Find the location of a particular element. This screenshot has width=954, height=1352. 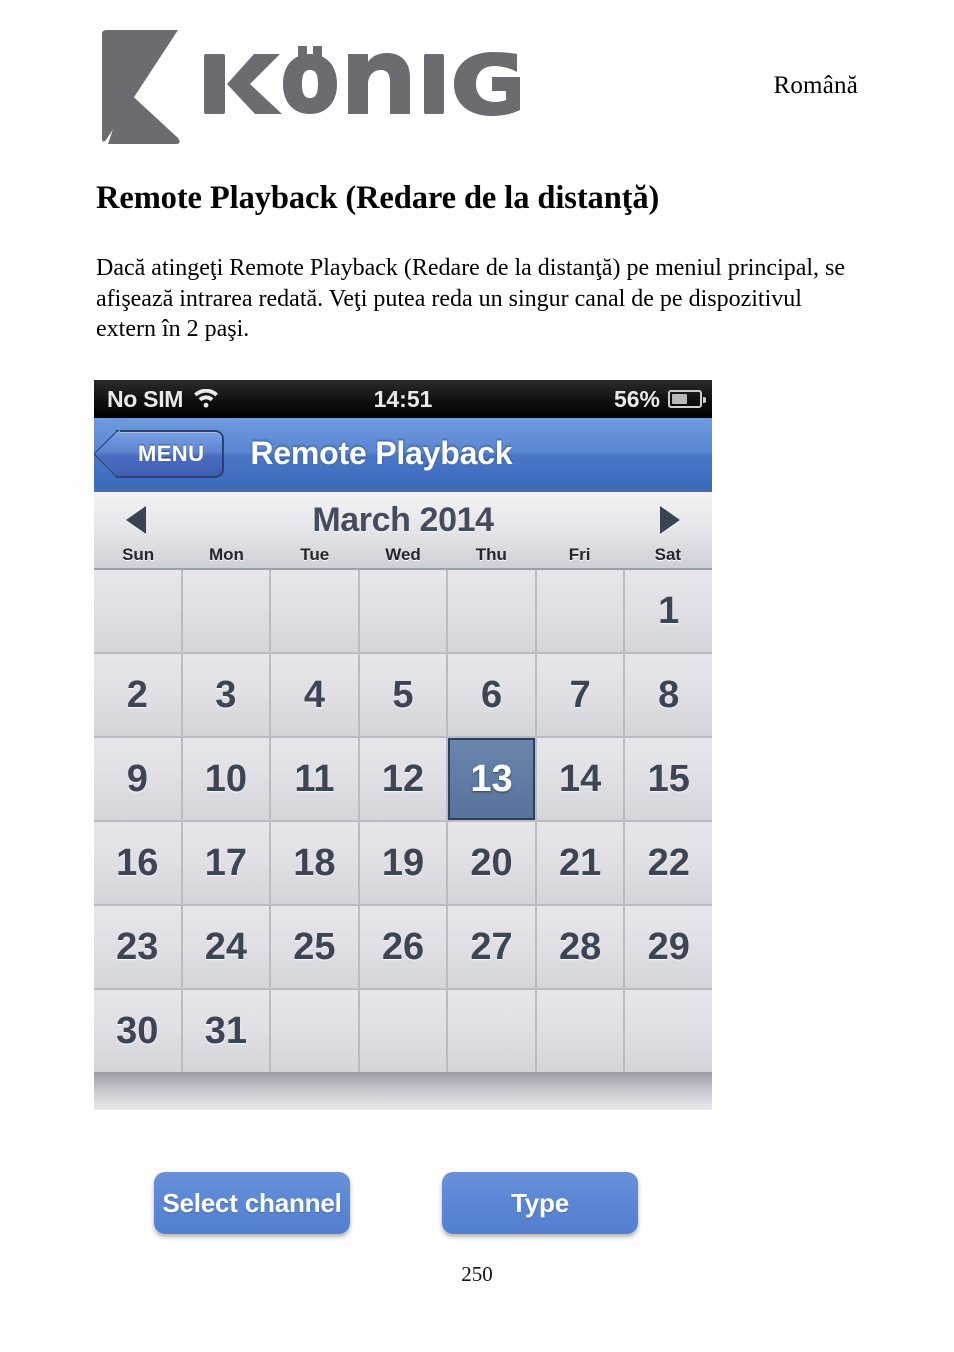

page-number: 250 is located at coordinates (477, 1274).